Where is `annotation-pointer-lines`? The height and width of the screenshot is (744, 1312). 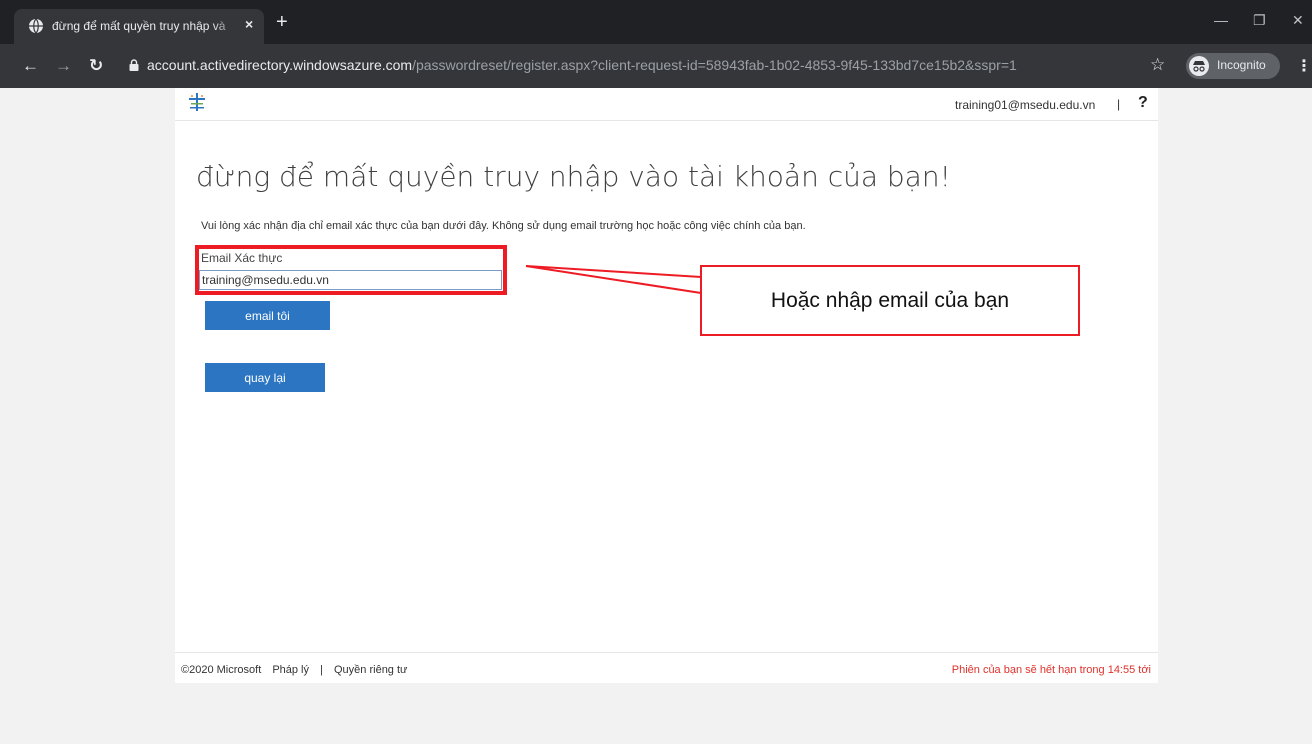
annotation-pointer-lines is located at coordinates (613, 279).